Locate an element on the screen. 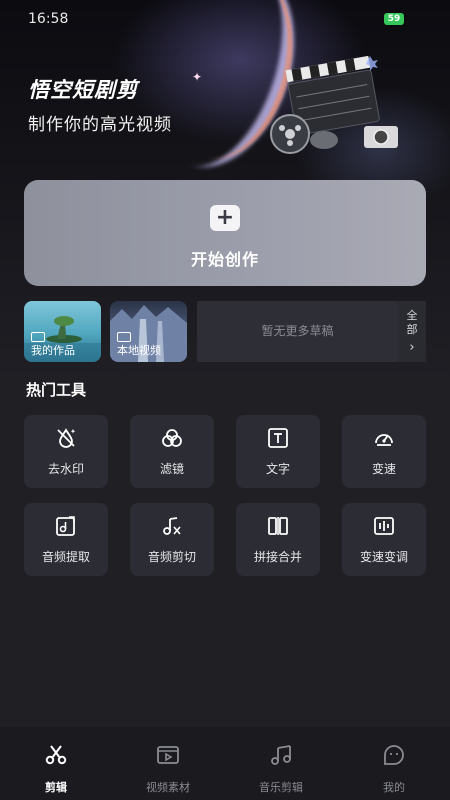  empty-drafts-panel: 暂无更多草稿 is located at coordinates (297, 331).